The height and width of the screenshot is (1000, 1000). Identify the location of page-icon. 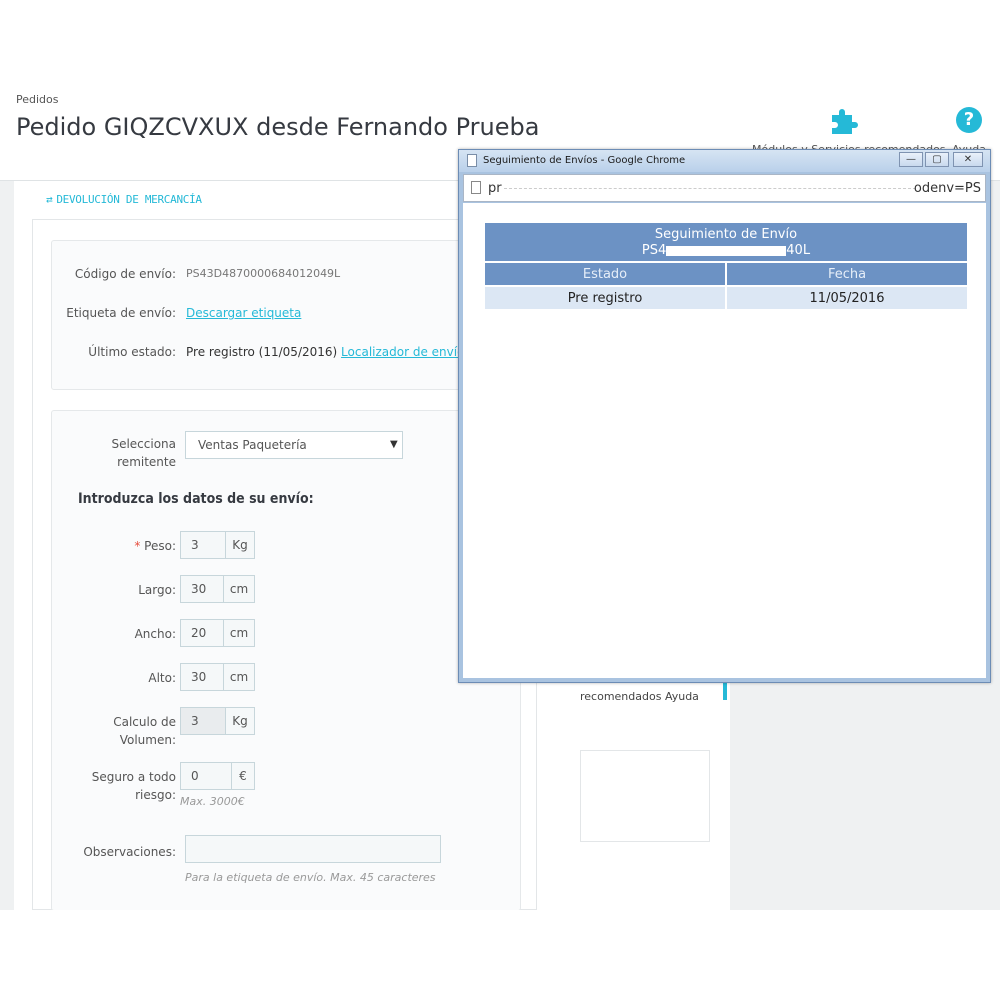
(472, 160).